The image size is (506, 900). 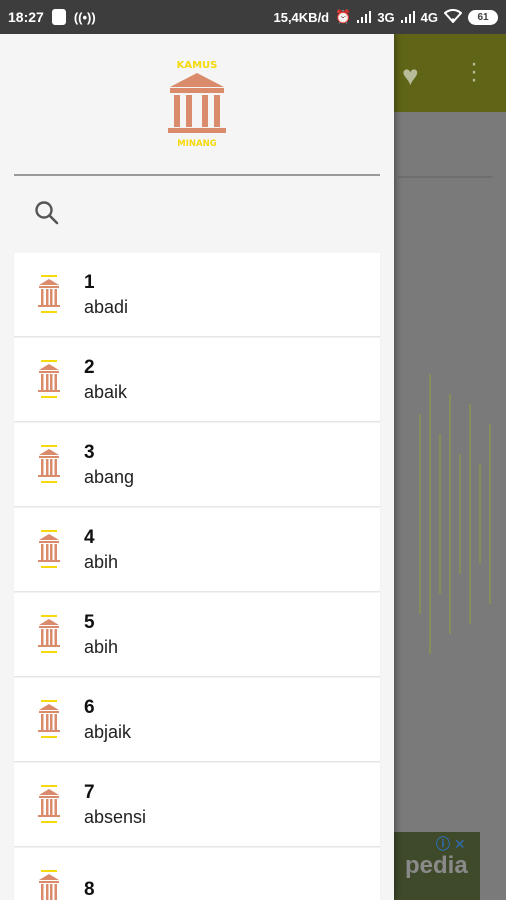 What do you see at coordinates (89, 622) in the screenshot?
I see `entry-number: 5` at bounding box center [89, 622].